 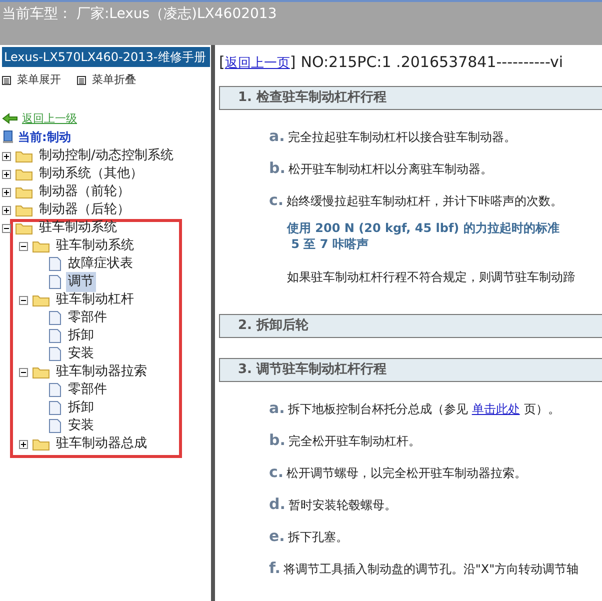 What do you see at coordinates (222, 62) in the screenshot?
I see `bracket: [` at bounding box center [222, 62].